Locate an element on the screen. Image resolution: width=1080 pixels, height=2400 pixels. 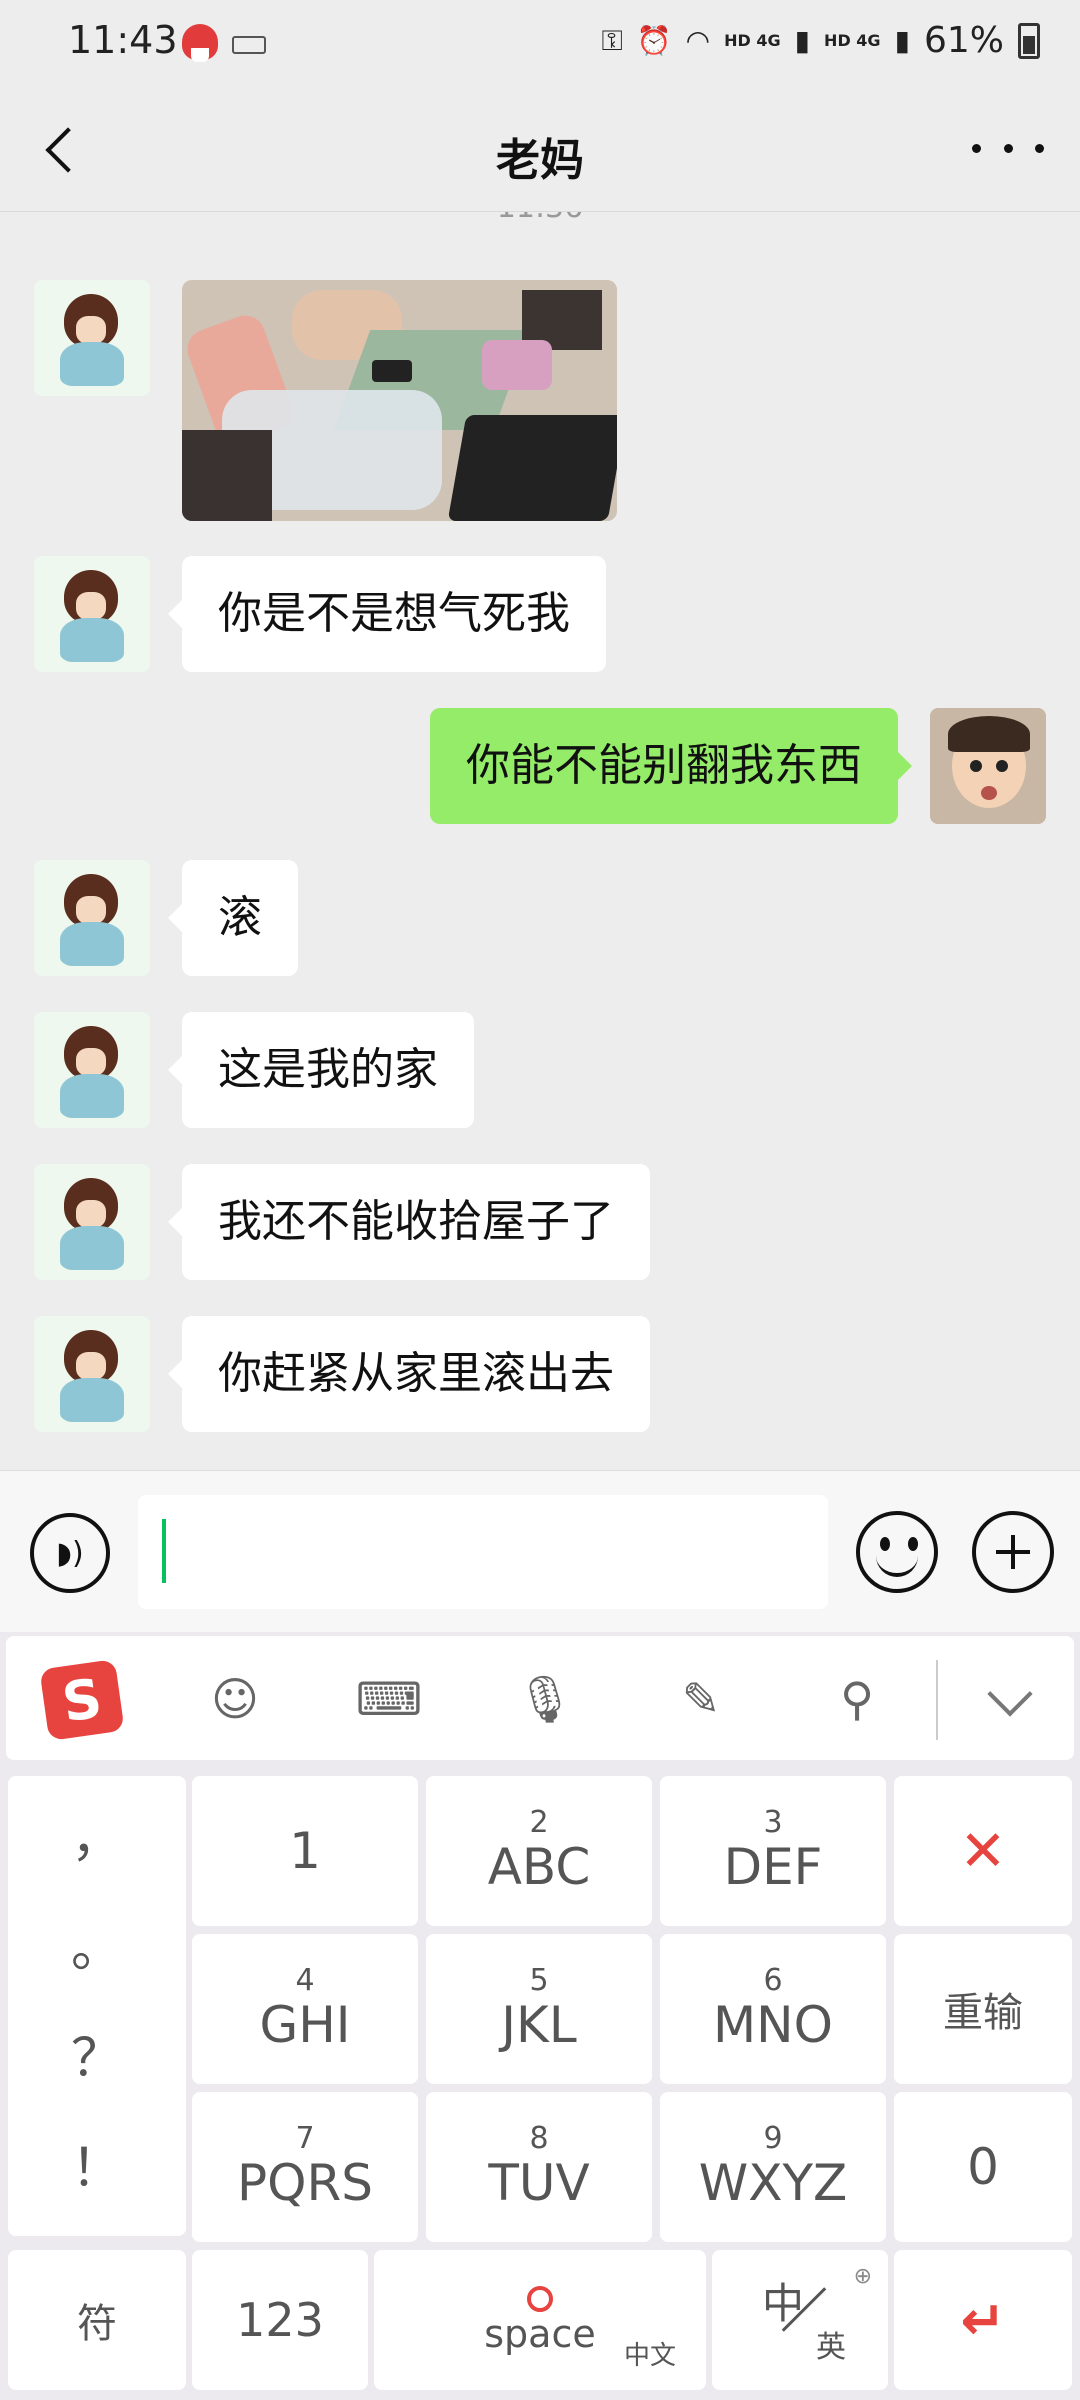
emoji-button is located at coordinates (897, 1552).